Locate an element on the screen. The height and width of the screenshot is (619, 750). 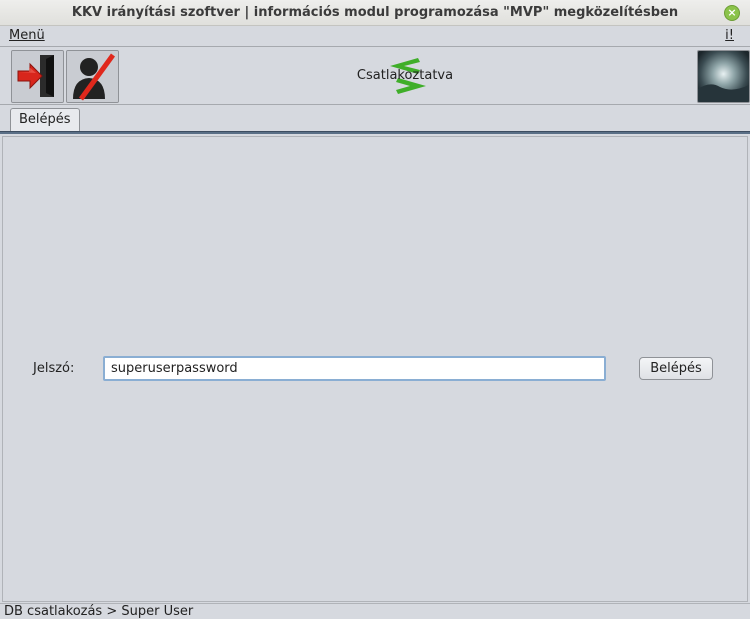
login-button-toolbar is located at coordinates (37, 76).